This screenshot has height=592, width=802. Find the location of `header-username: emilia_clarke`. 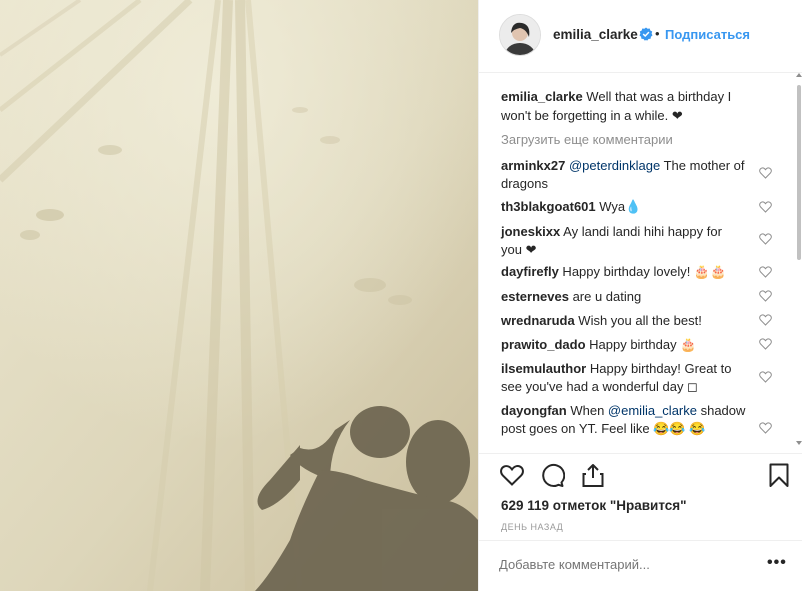

header-username: emilia_clarke is located at coordinates (595, 34).